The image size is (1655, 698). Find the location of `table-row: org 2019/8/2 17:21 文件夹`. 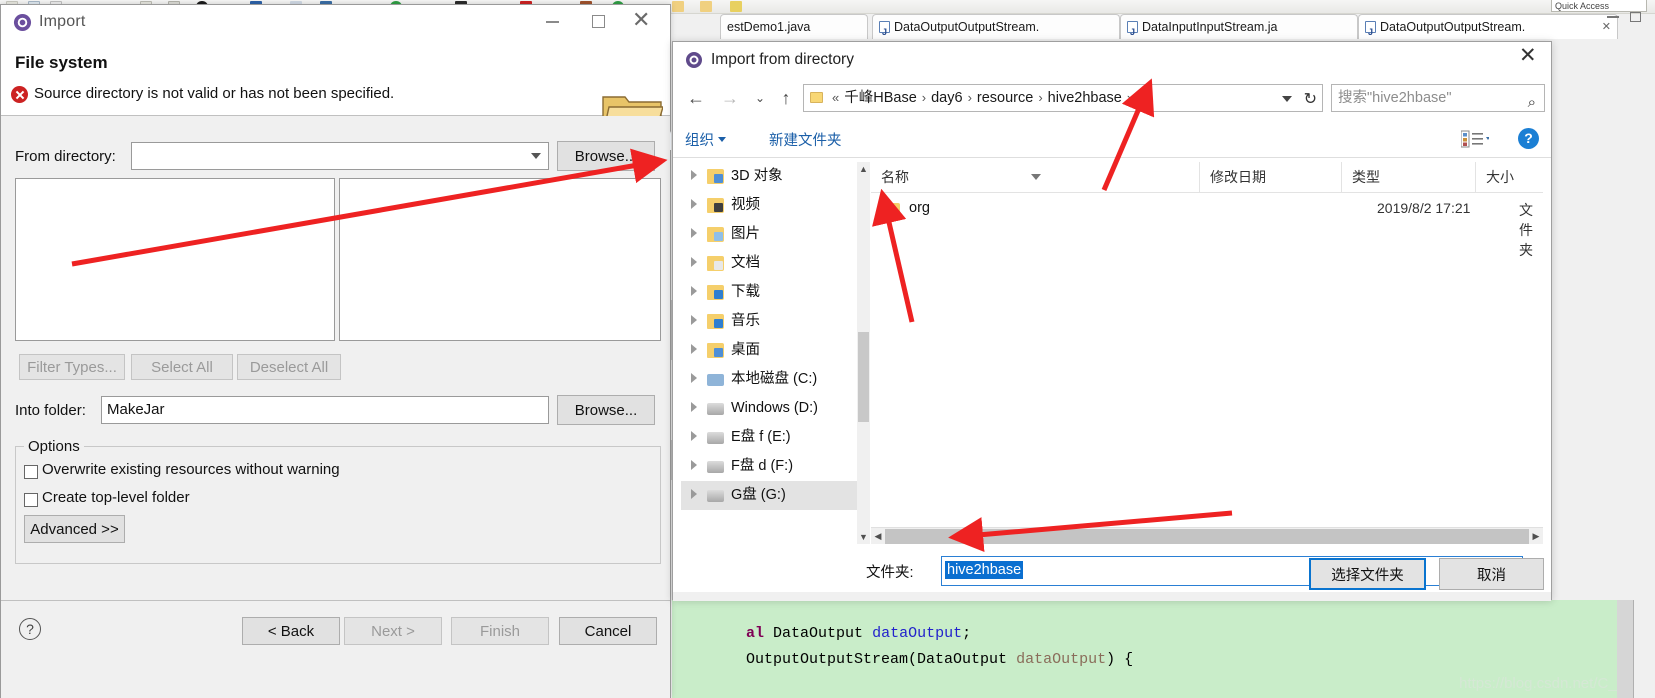

table-row: org 2019/8/2 17:21 文件夹 is located at coordinates (1207, 227).